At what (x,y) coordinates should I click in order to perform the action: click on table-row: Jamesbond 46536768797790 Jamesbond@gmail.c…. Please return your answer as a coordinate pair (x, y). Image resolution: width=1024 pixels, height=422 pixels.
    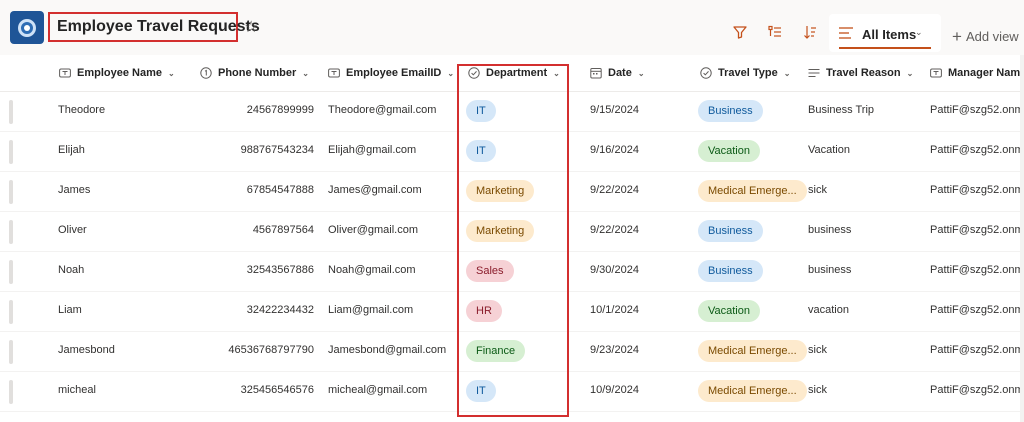
    Looking at the image, I should click on (512, 352).